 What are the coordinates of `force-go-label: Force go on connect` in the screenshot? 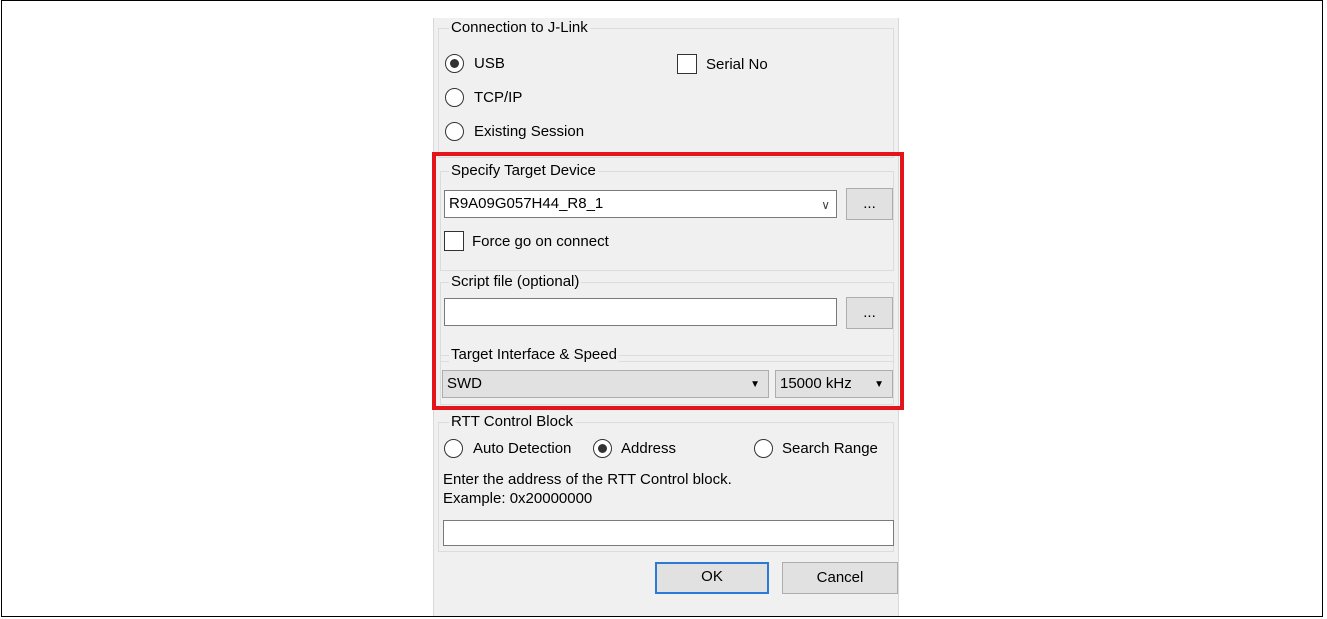 It's located at (540, 241).